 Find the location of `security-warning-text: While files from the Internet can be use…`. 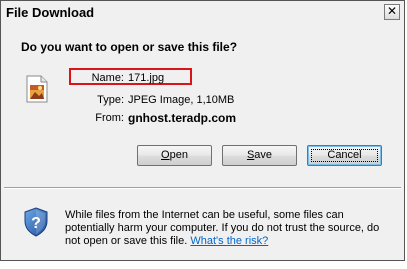

security-warning-text: While files from the Internet can be use… is located at coordinates (230, 228).